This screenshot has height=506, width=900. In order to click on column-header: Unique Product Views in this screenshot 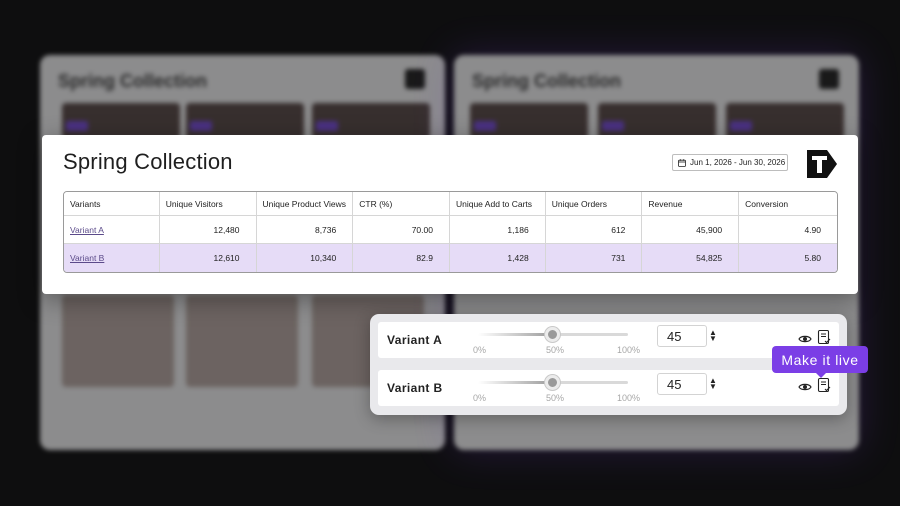, I will do `click(305, 204)`.